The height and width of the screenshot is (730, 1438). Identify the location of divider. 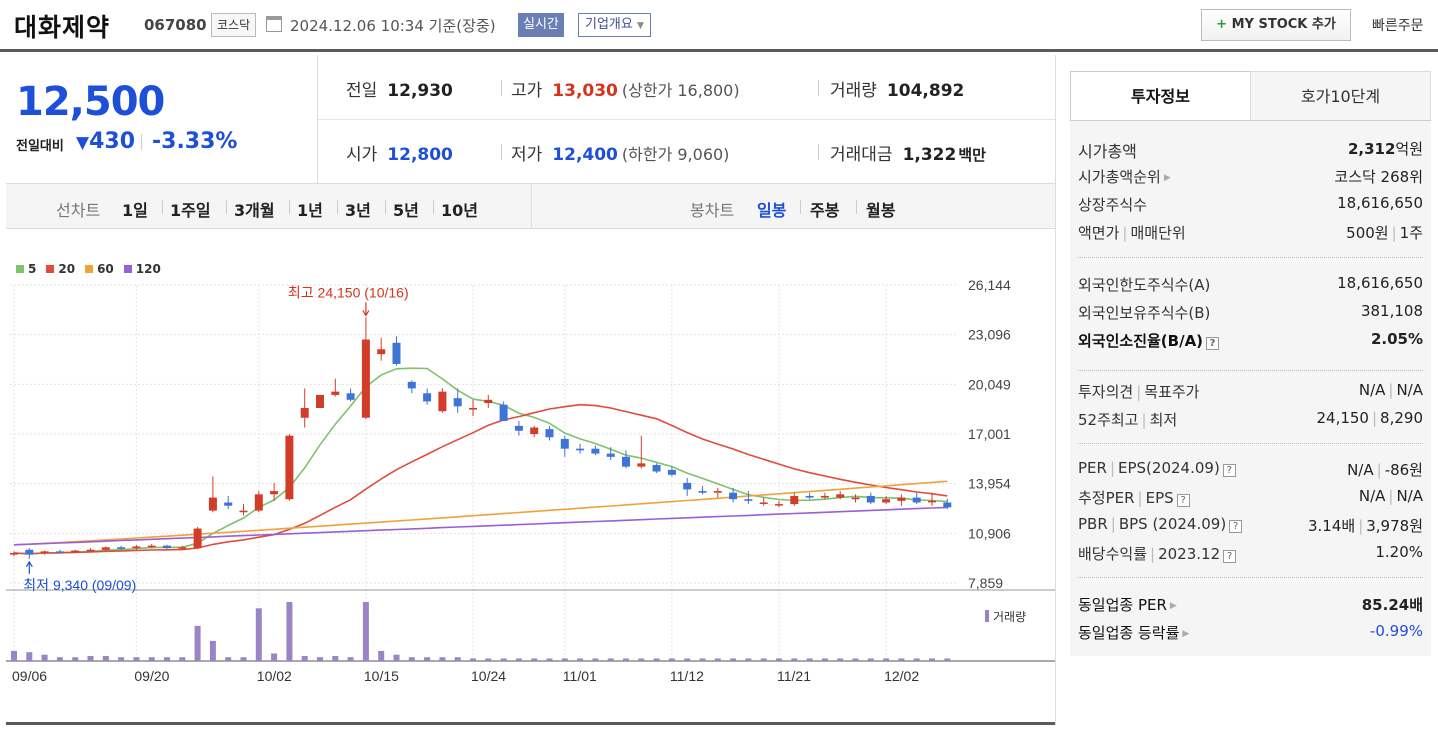
(141, 142).